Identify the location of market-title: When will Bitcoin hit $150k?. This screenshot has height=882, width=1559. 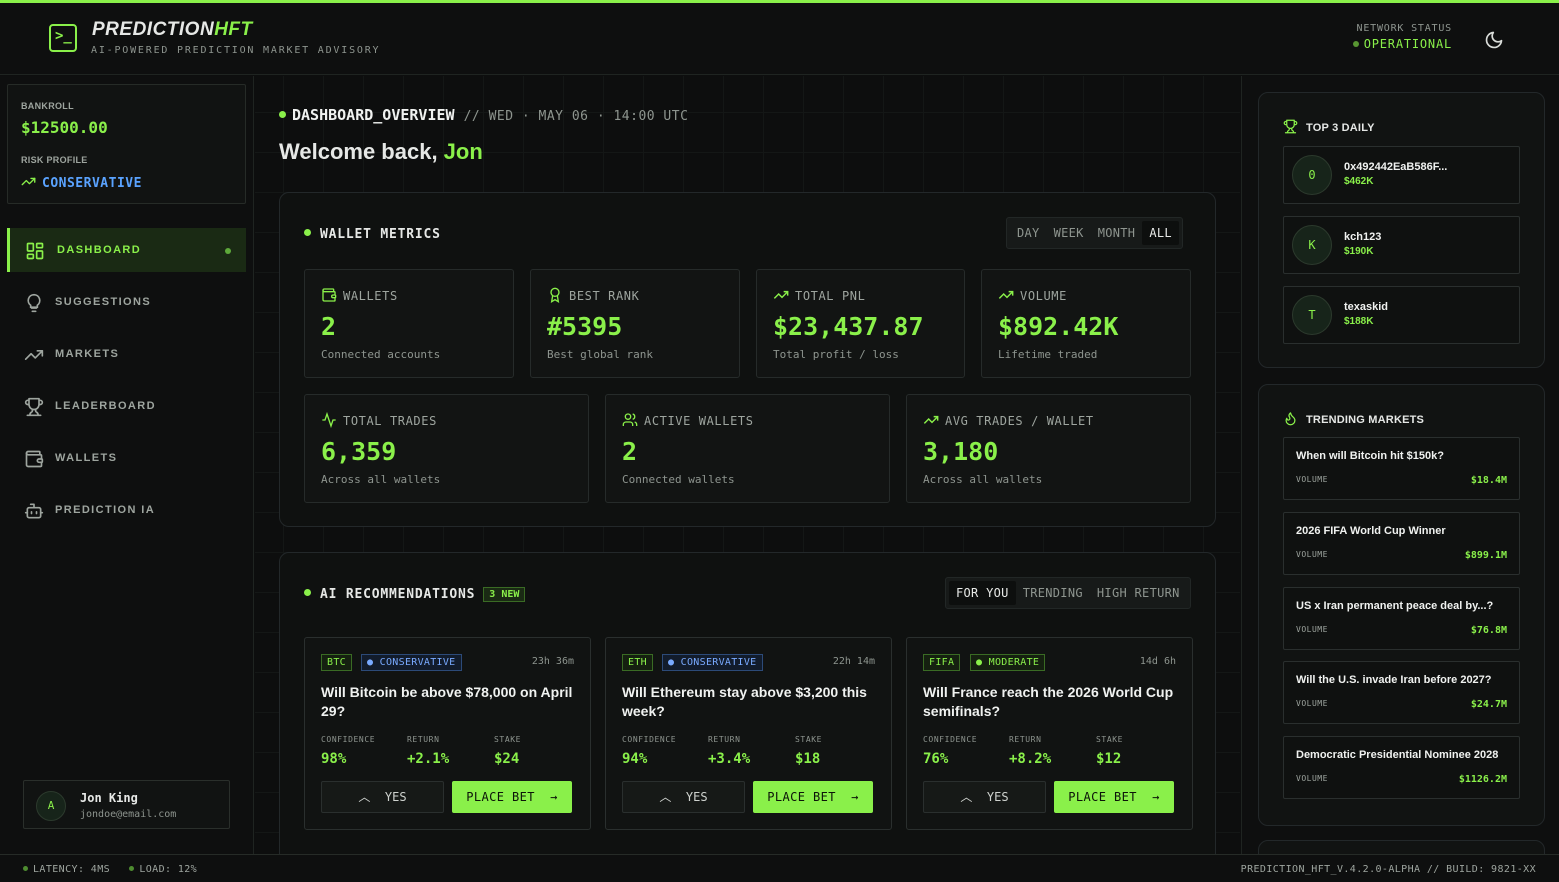
(1370, 456).